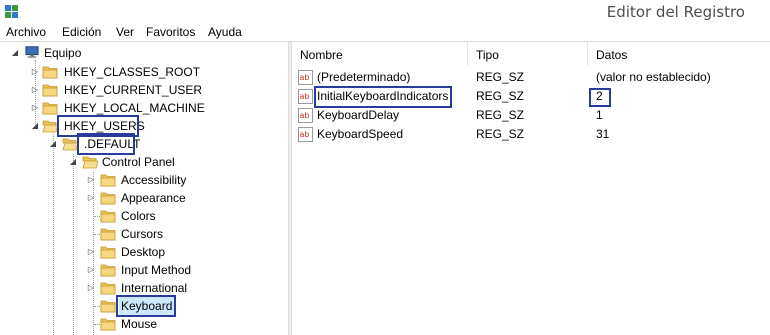 Image resolution: width=770 pixels, height=335 pixels. Describe the element at coordinates (144, 108) in the screenshot. I see `tree-item-hklm: ▷ HKEY_LOCAL_MACHINE` at that location.